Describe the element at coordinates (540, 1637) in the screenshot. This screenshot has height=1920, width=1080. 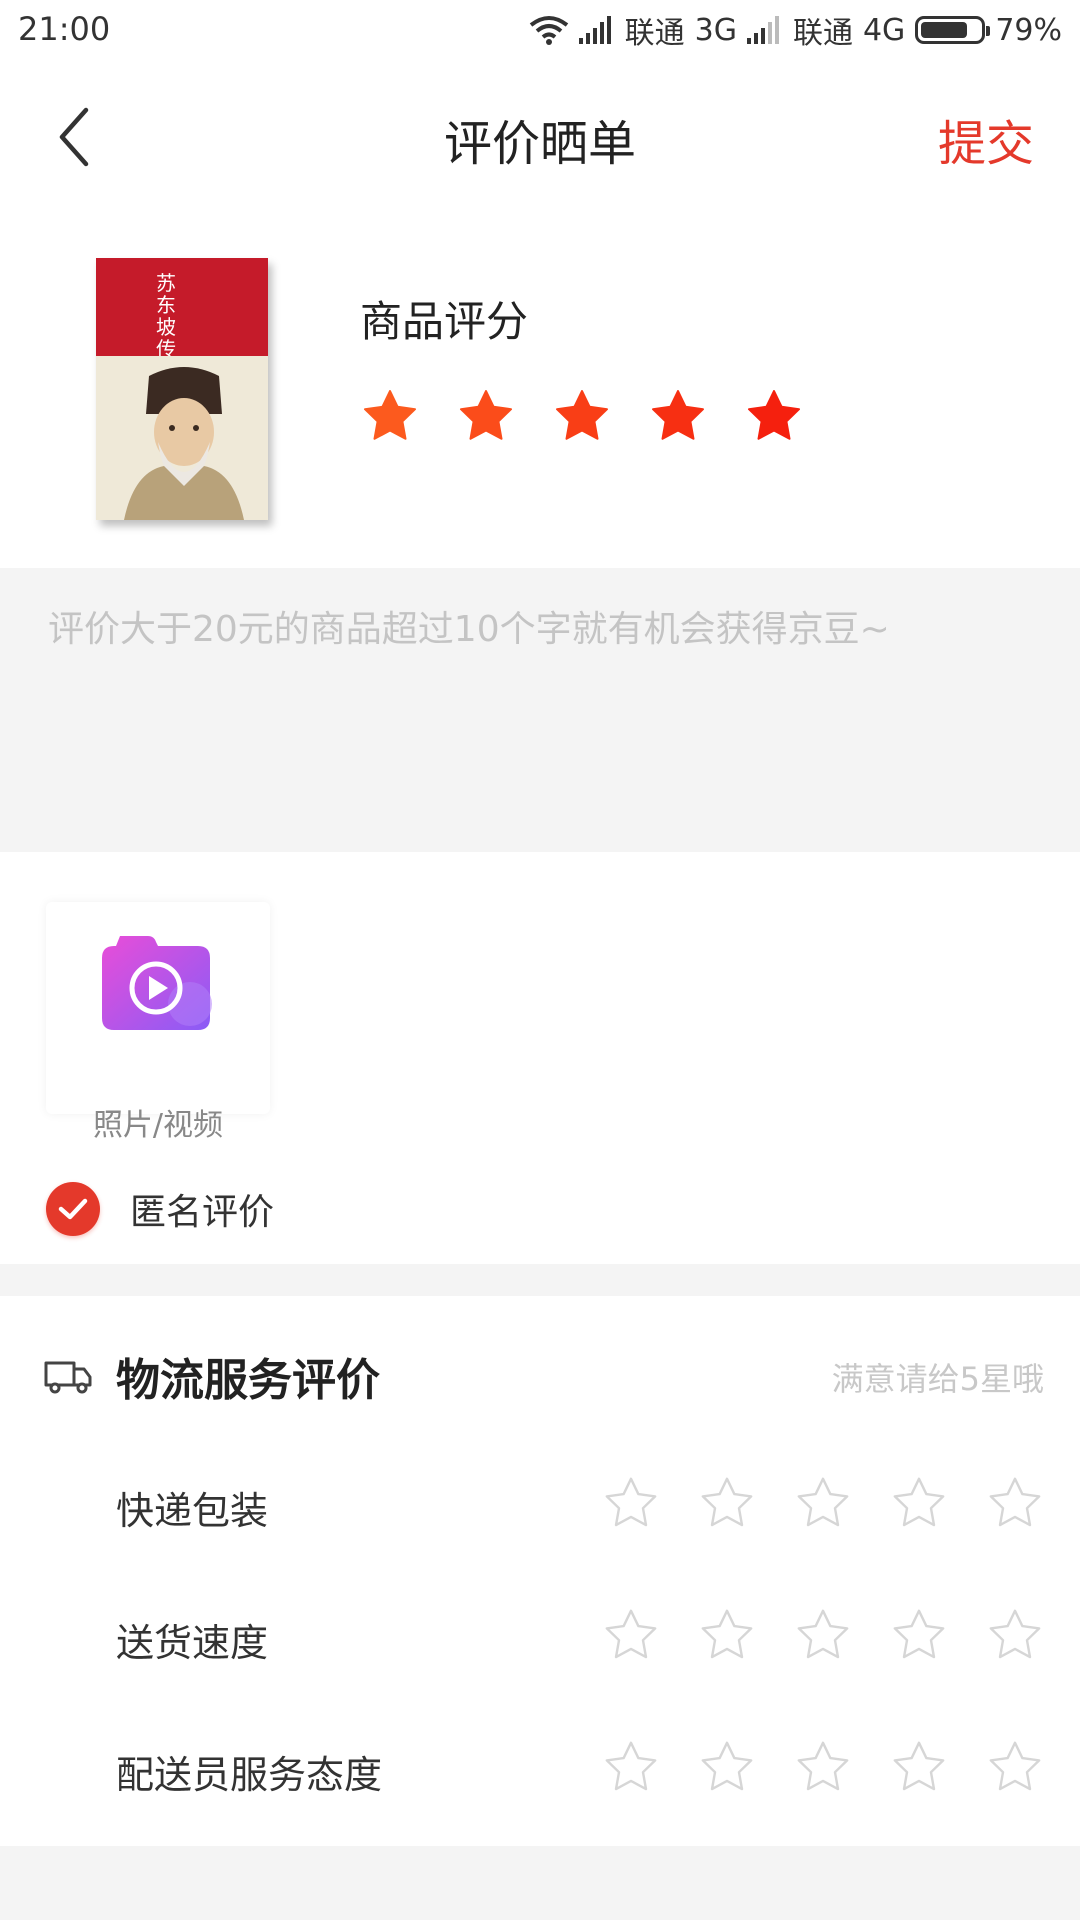
I see `logistics-rating-row: 送货速度` at that location.